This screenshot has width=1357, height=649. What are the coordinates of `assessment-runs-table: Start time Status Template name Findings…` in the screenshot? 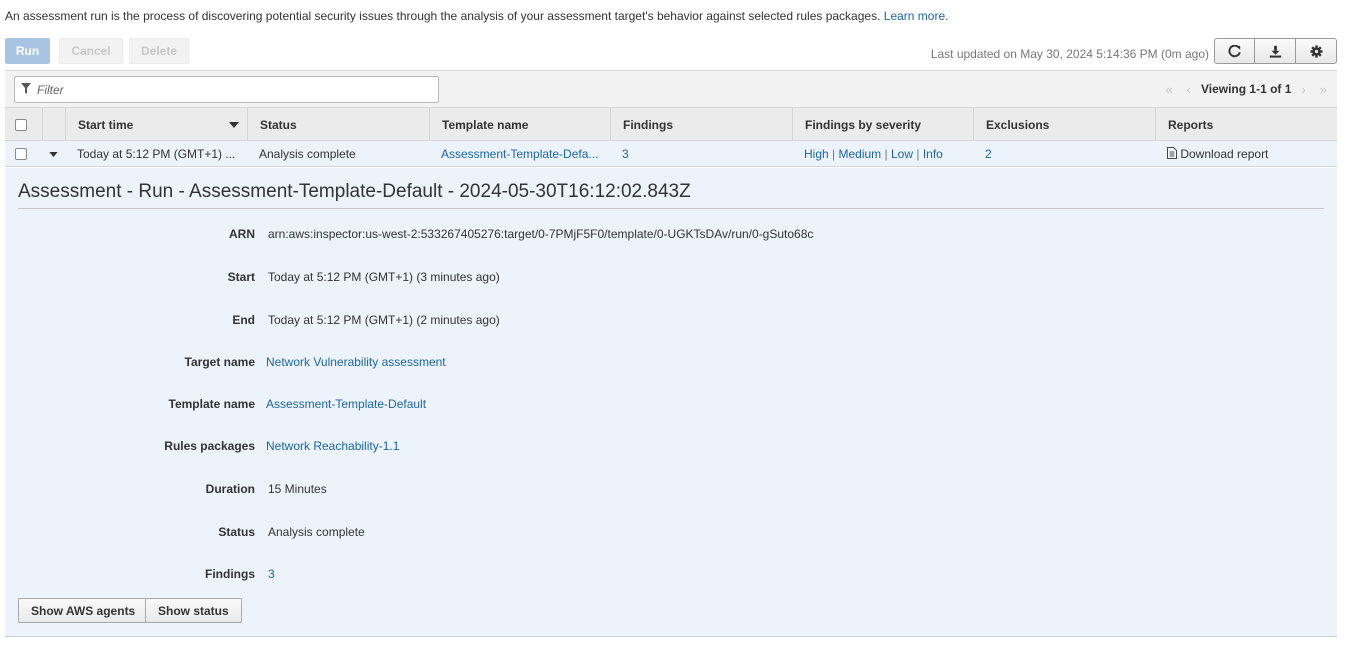 It's located at (671, 137).